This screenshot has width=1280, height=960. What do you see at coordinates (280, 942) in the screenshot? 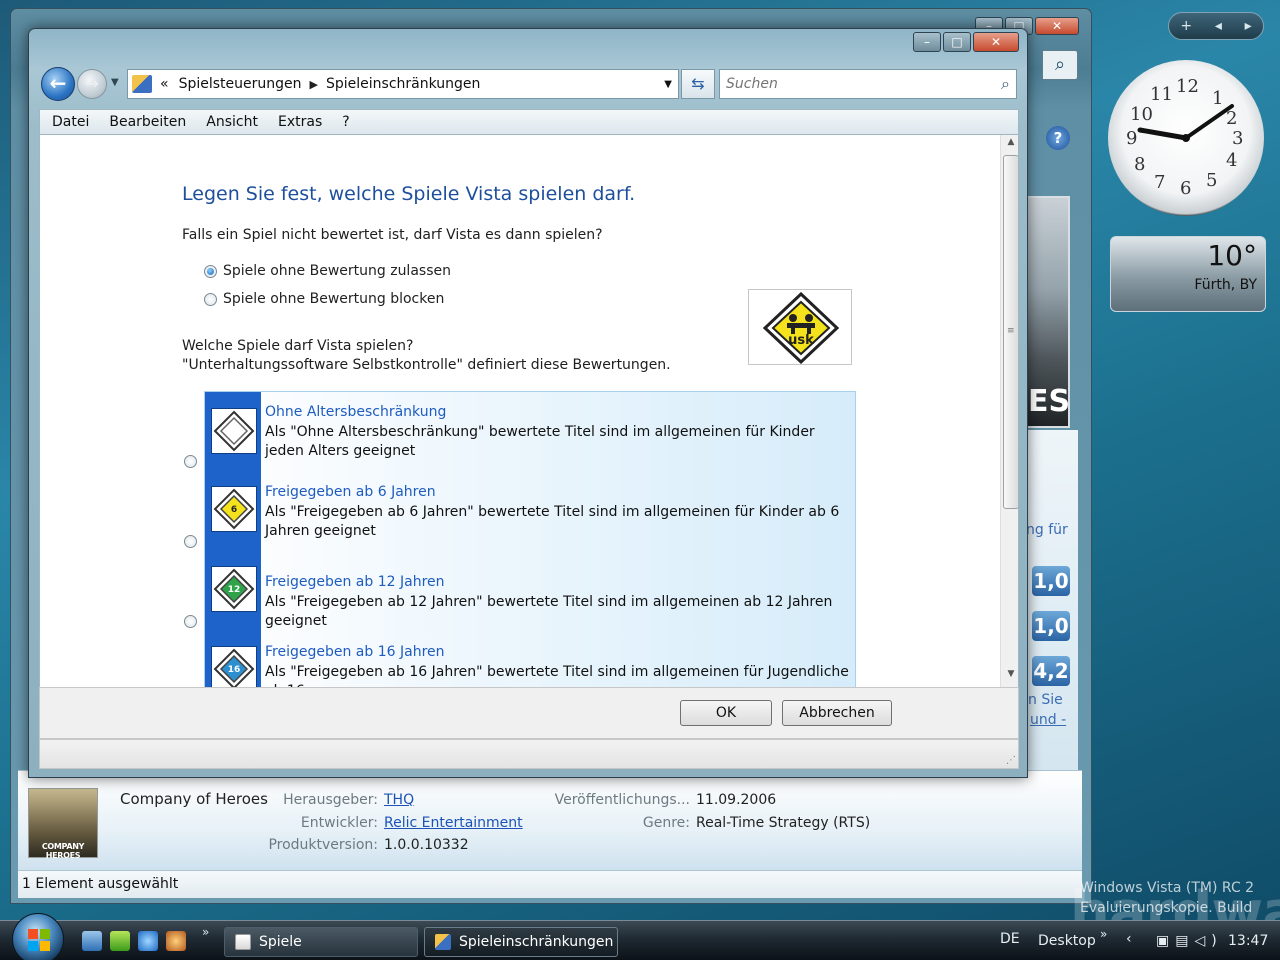
I see `taskbar-item-label: Spiele` at bounding box center [280, 942].